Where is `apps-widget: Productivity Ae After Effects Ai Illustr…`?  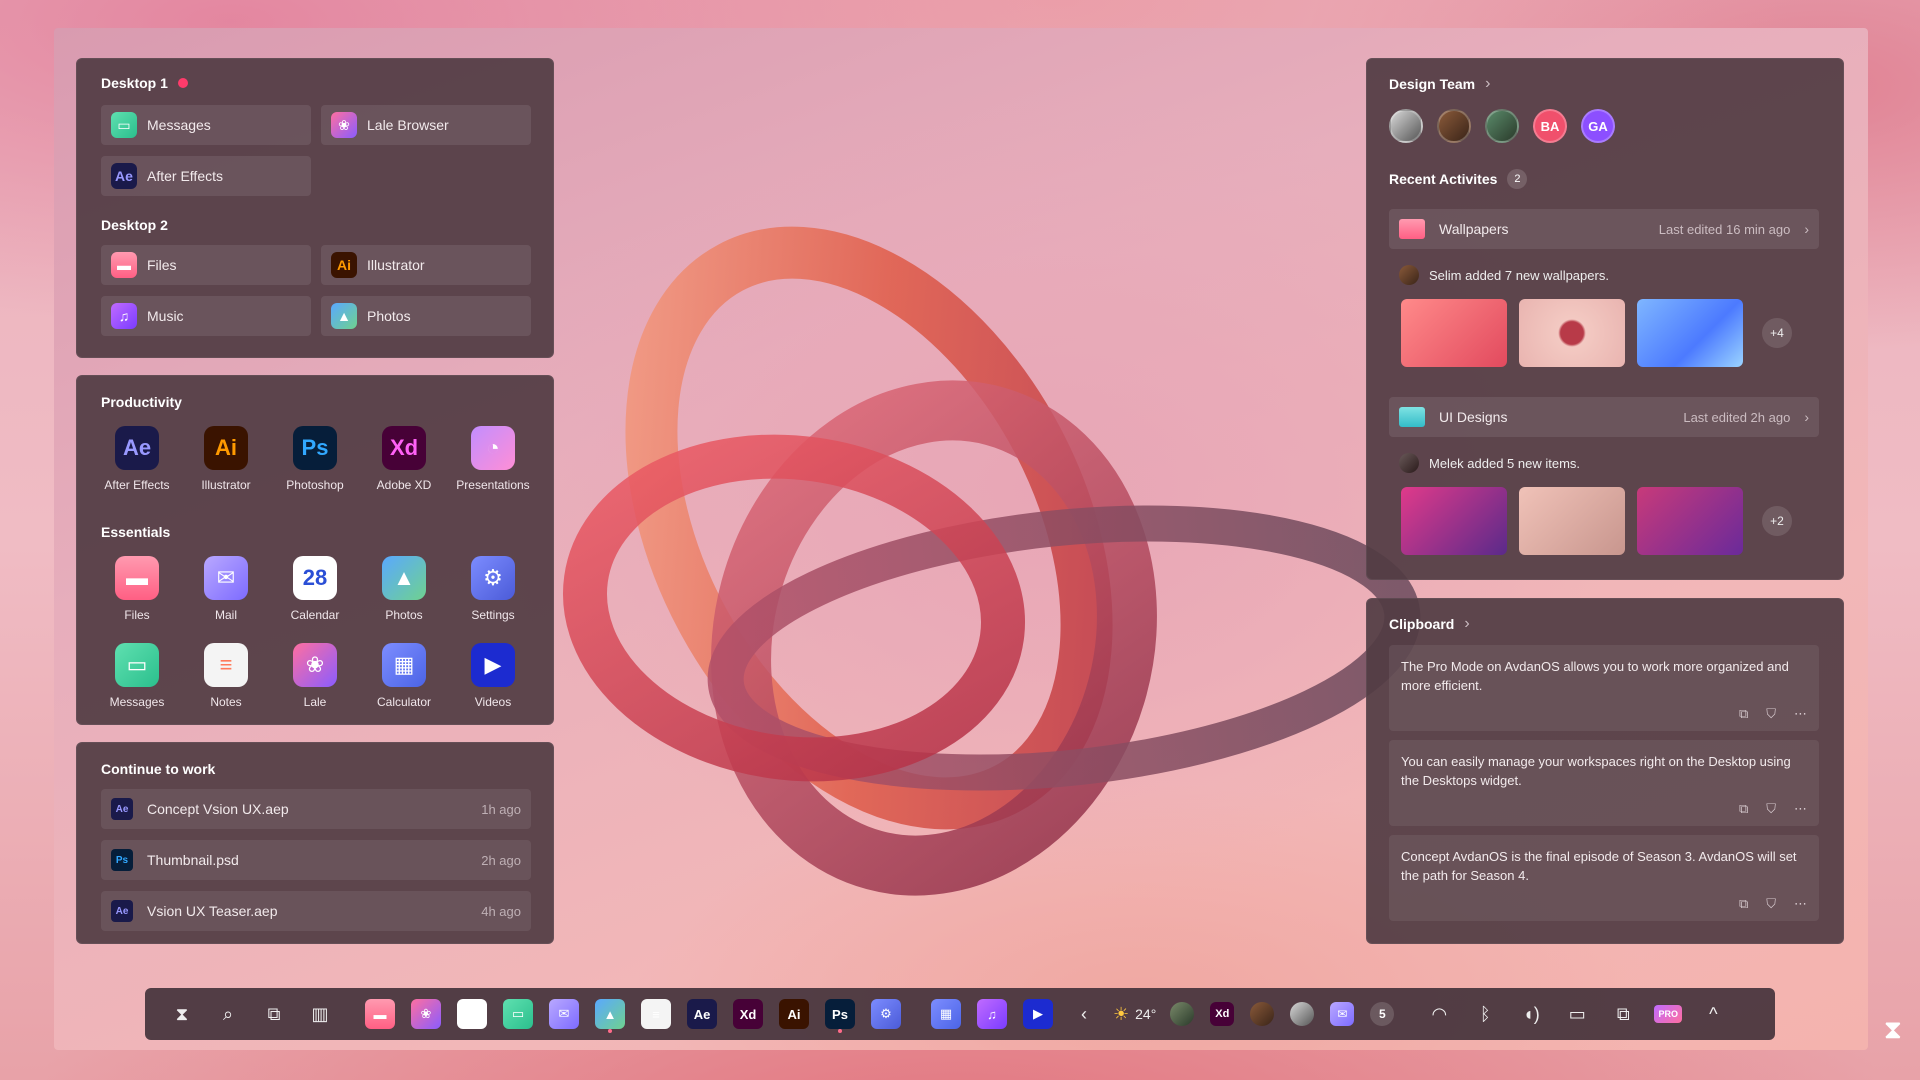
apps-widget: Productivity Ae After Effects Ai Illustr… is located at coordinates (315, 550).